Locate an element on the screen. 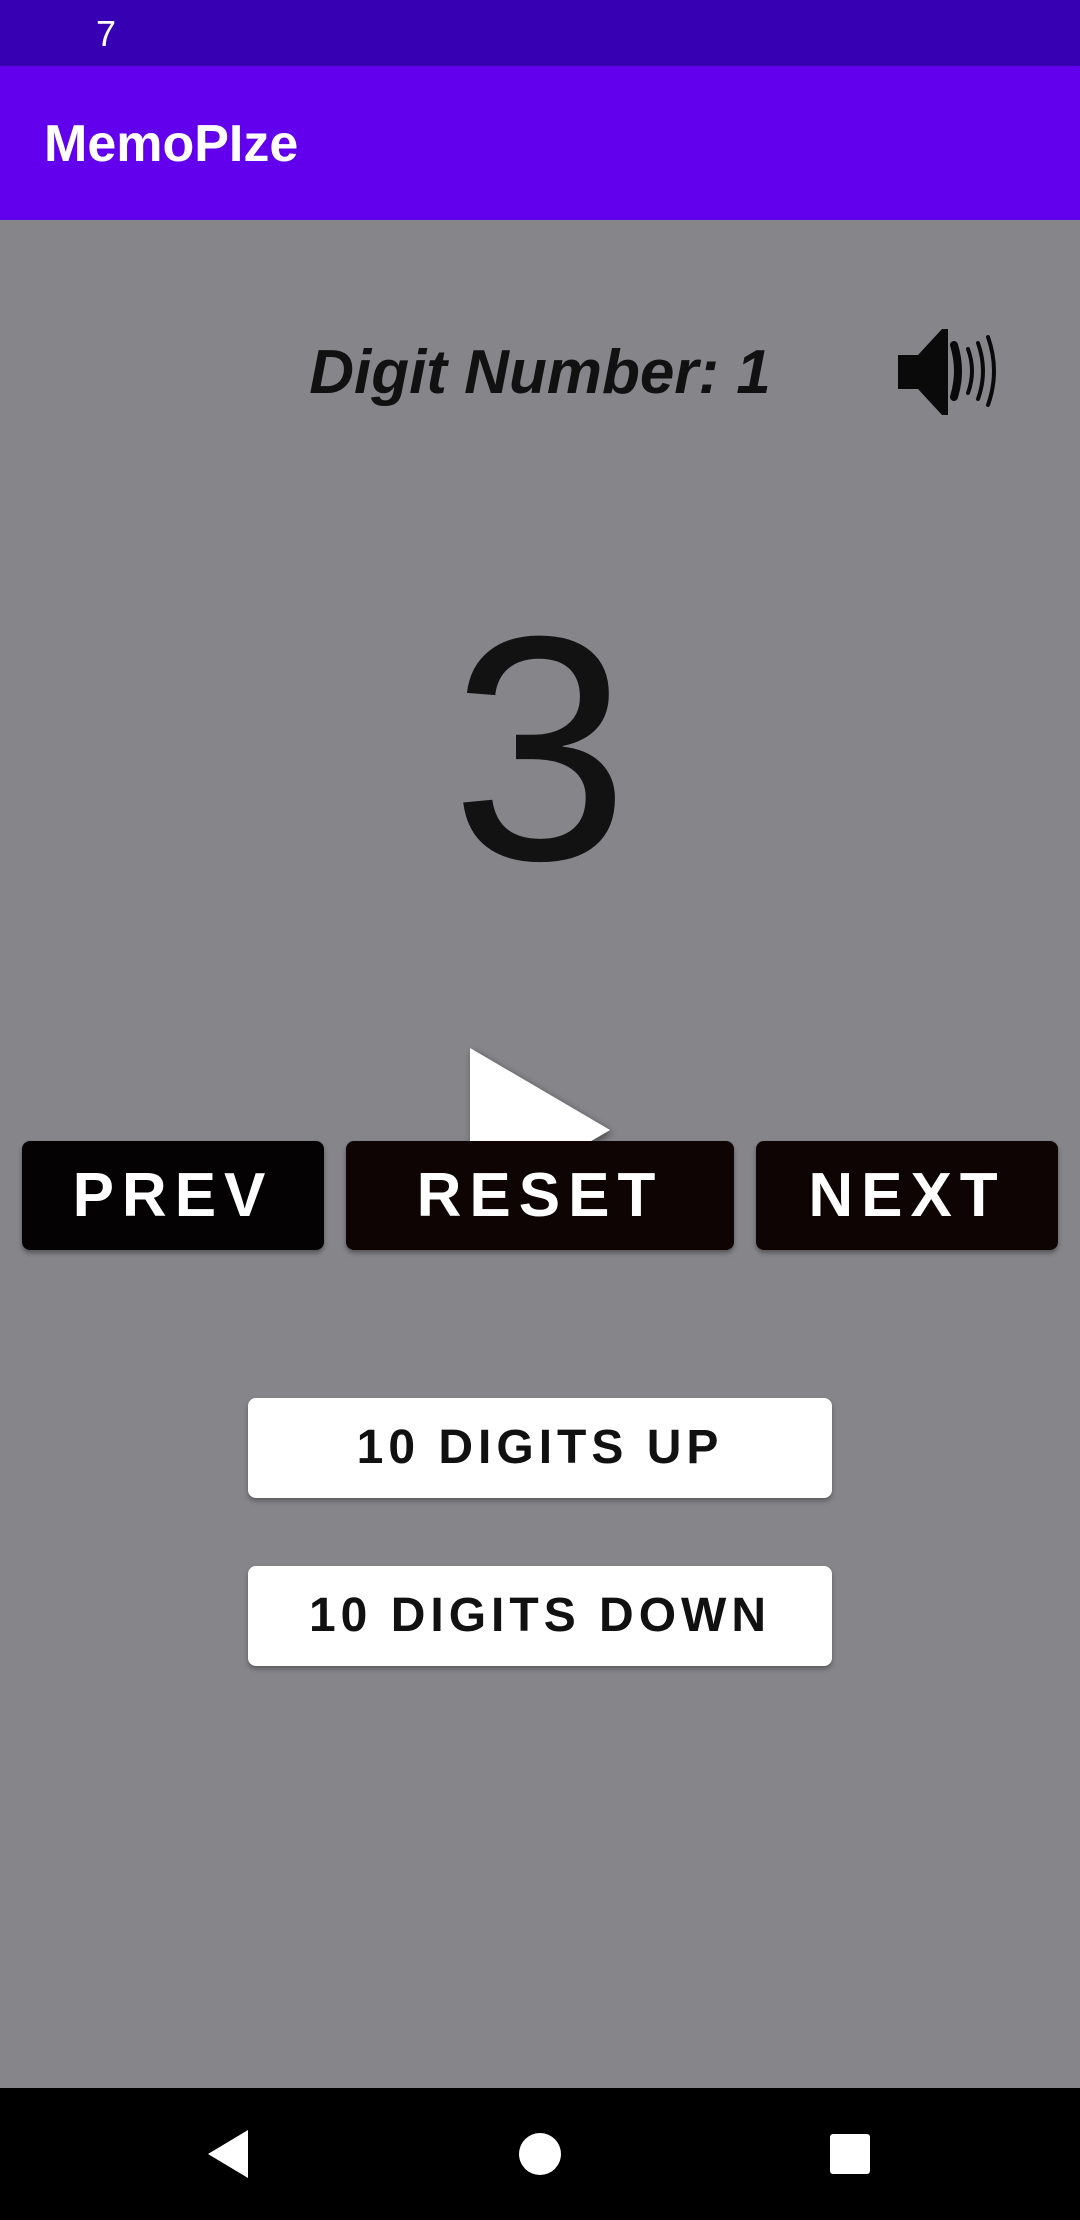  reset-button: RESET is located at coordinates (540, 1195).